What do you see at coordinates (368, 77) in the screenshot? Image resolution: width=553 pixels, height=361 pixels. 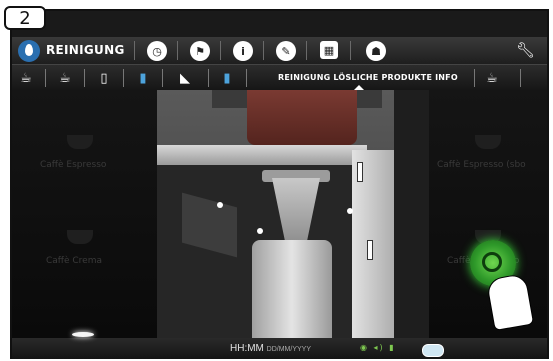 I see `tab-active-label: REINIGUNG LÖSLICHE PRODUKTE INFO` at bounding box center [368, 77].